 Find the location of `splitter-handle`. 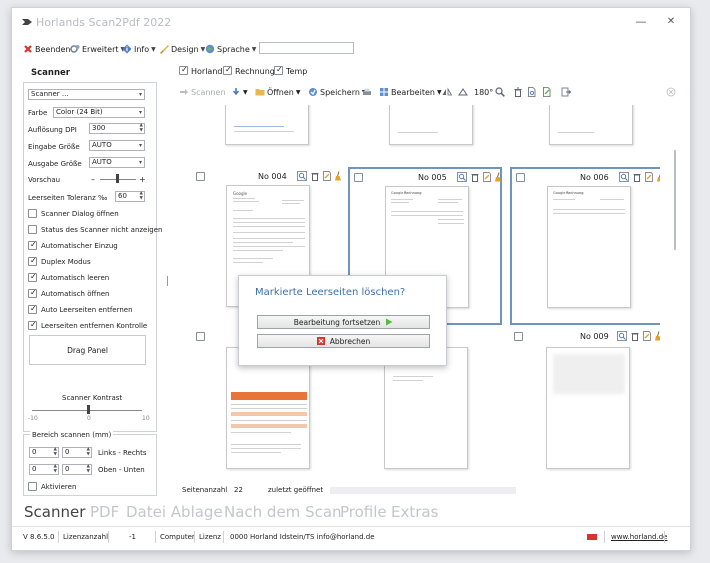

splitter-handle is located at coordinates (167, 281).